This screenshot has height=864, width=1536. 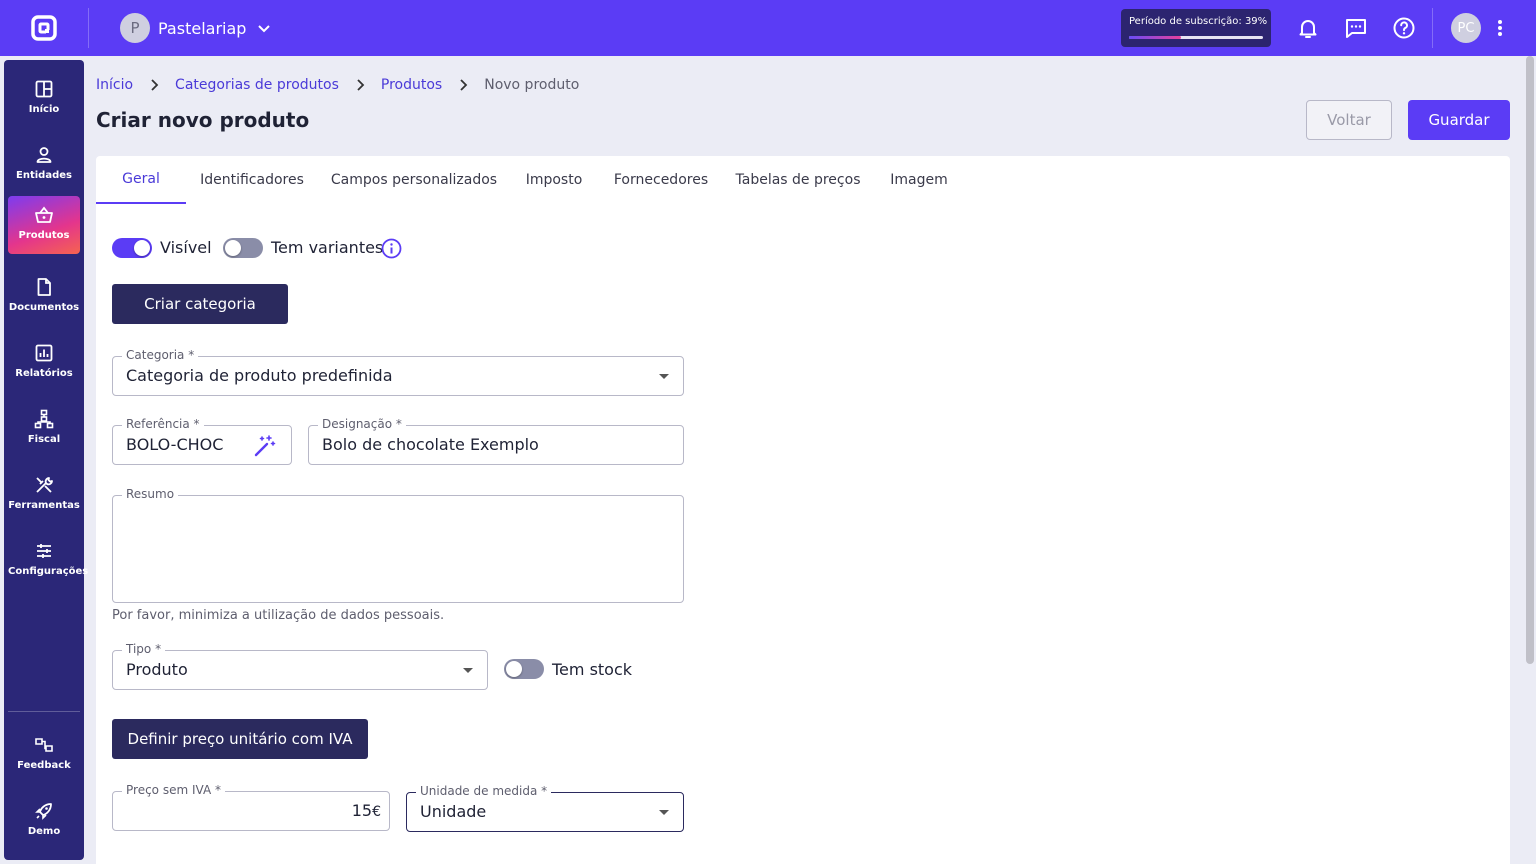 What do you see at coordinates (44, 225) in the screenshot?
I see `sidebar-item-produtos: Produtos` at bounding box center [44, 225].